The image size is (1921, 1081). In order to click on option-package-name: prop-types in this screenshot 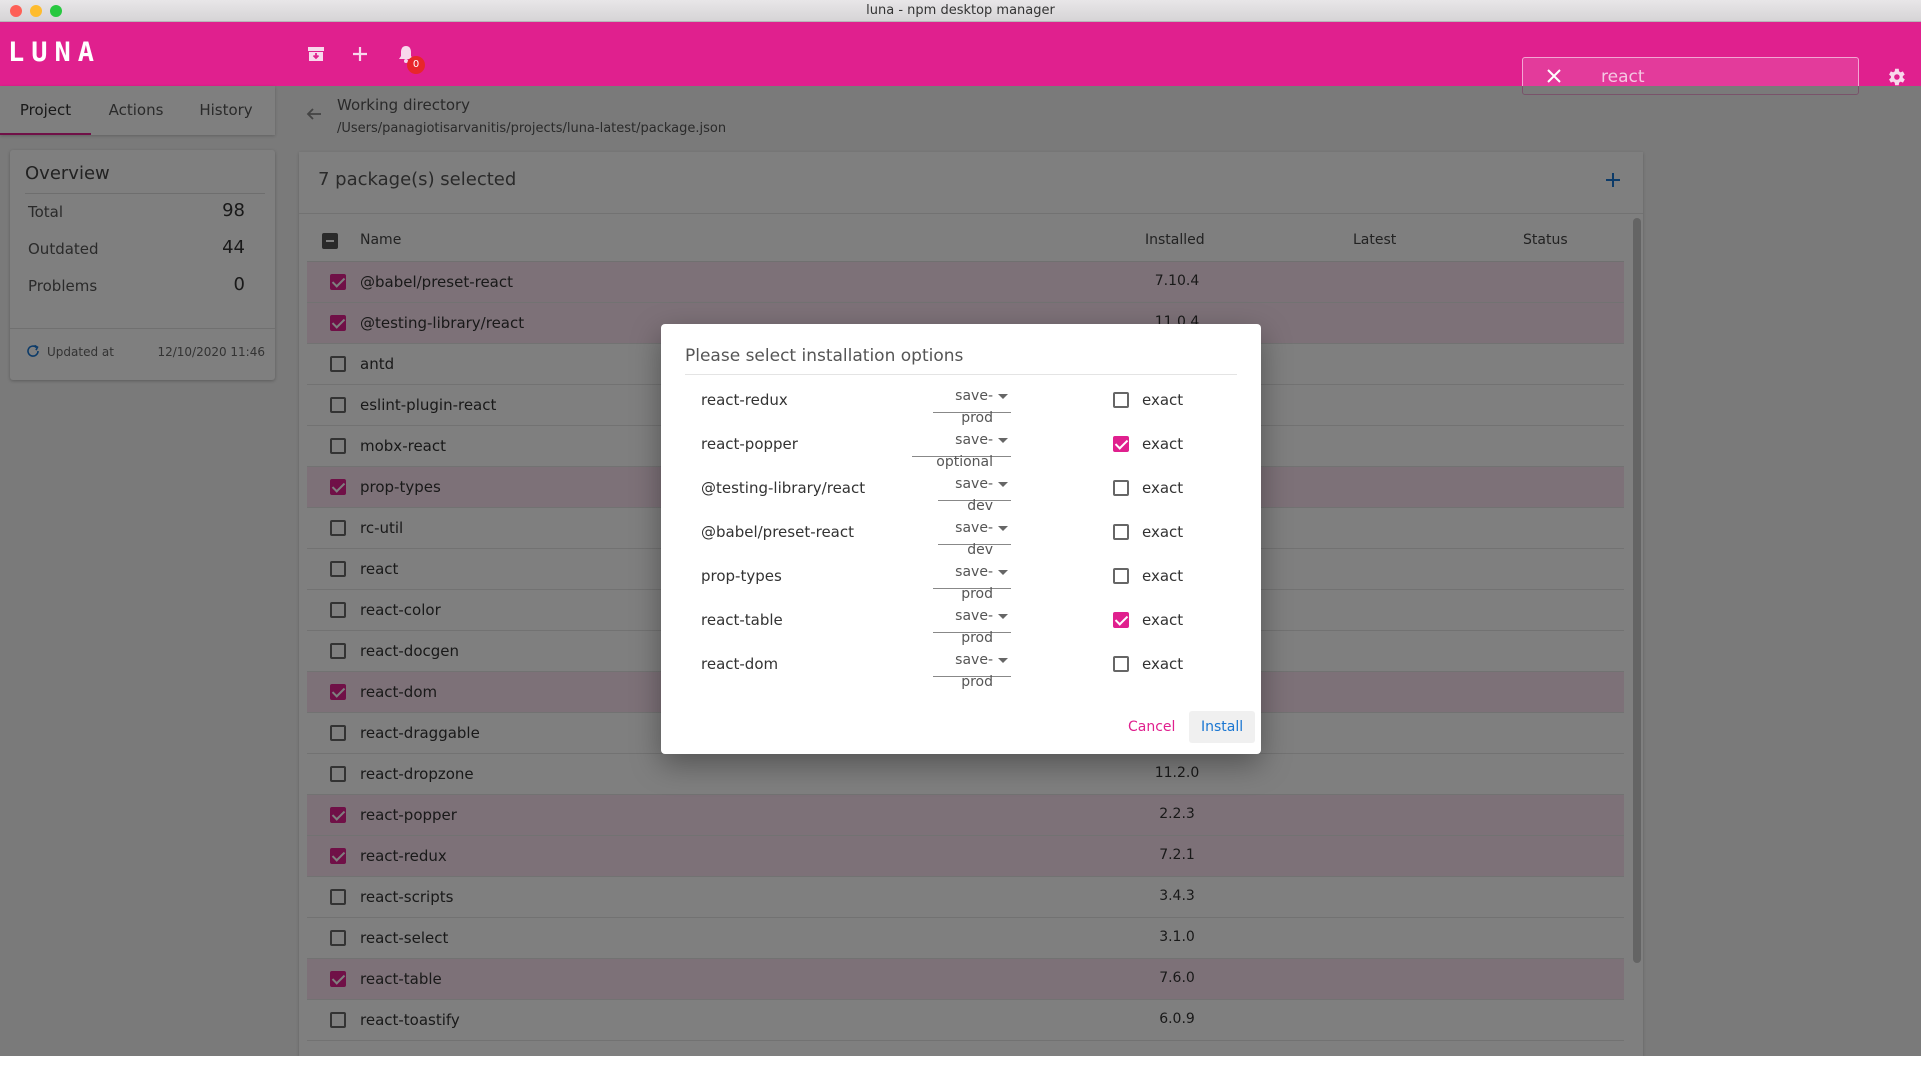, I will do `click(741, 576)`.